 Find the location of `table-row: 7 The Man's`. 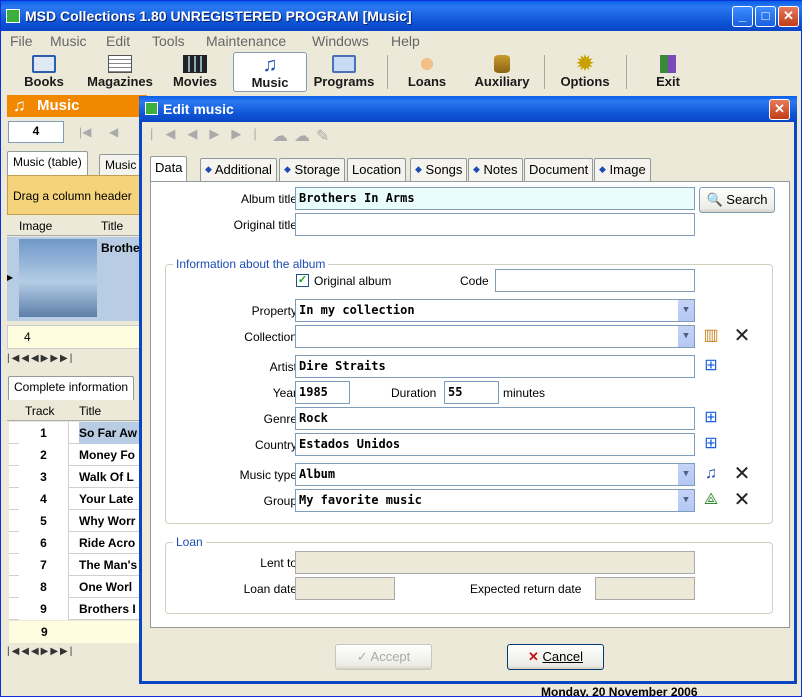

table-row: 7 The Man's is located at coordinates (75, 565).